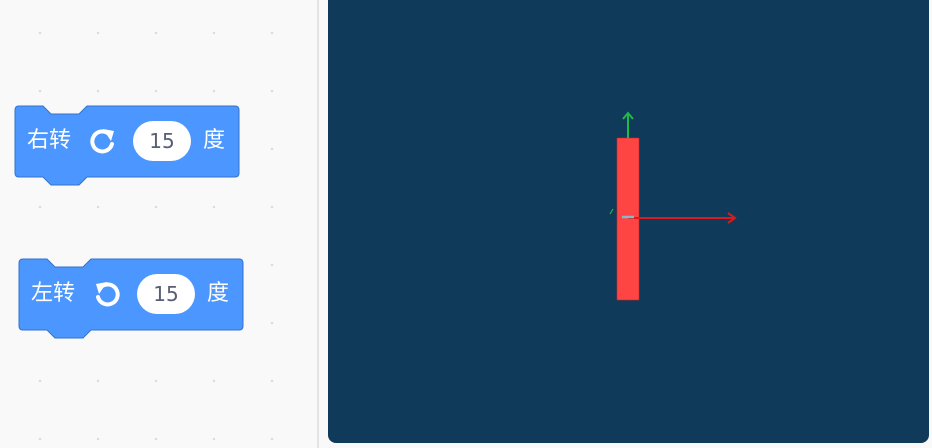 Image resolution: width=932 pixels, height=448 pixels. I want to click on rotate-clockwise-icon, so click(103, 141).